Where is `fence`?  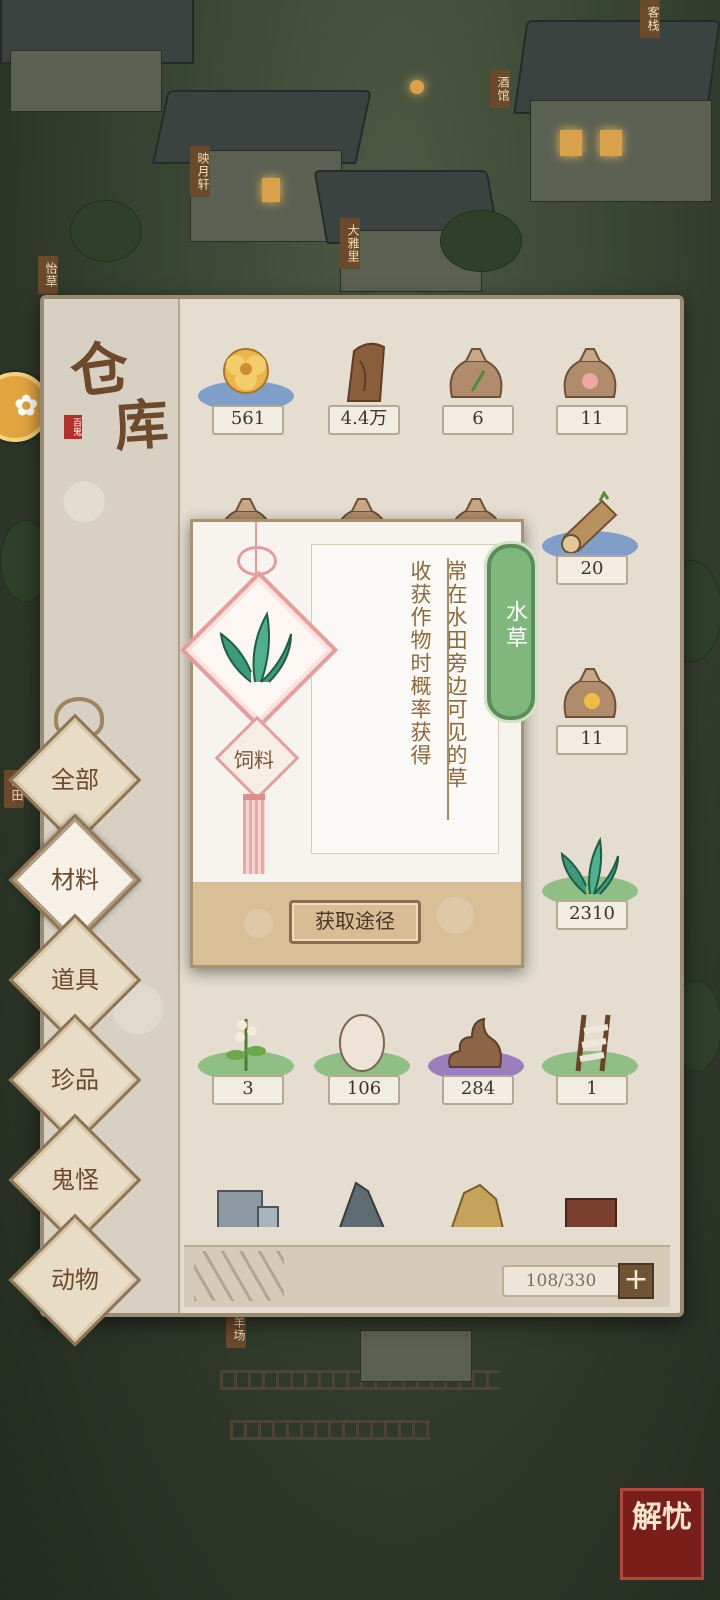
fence is located at coordinates (330, 1430).